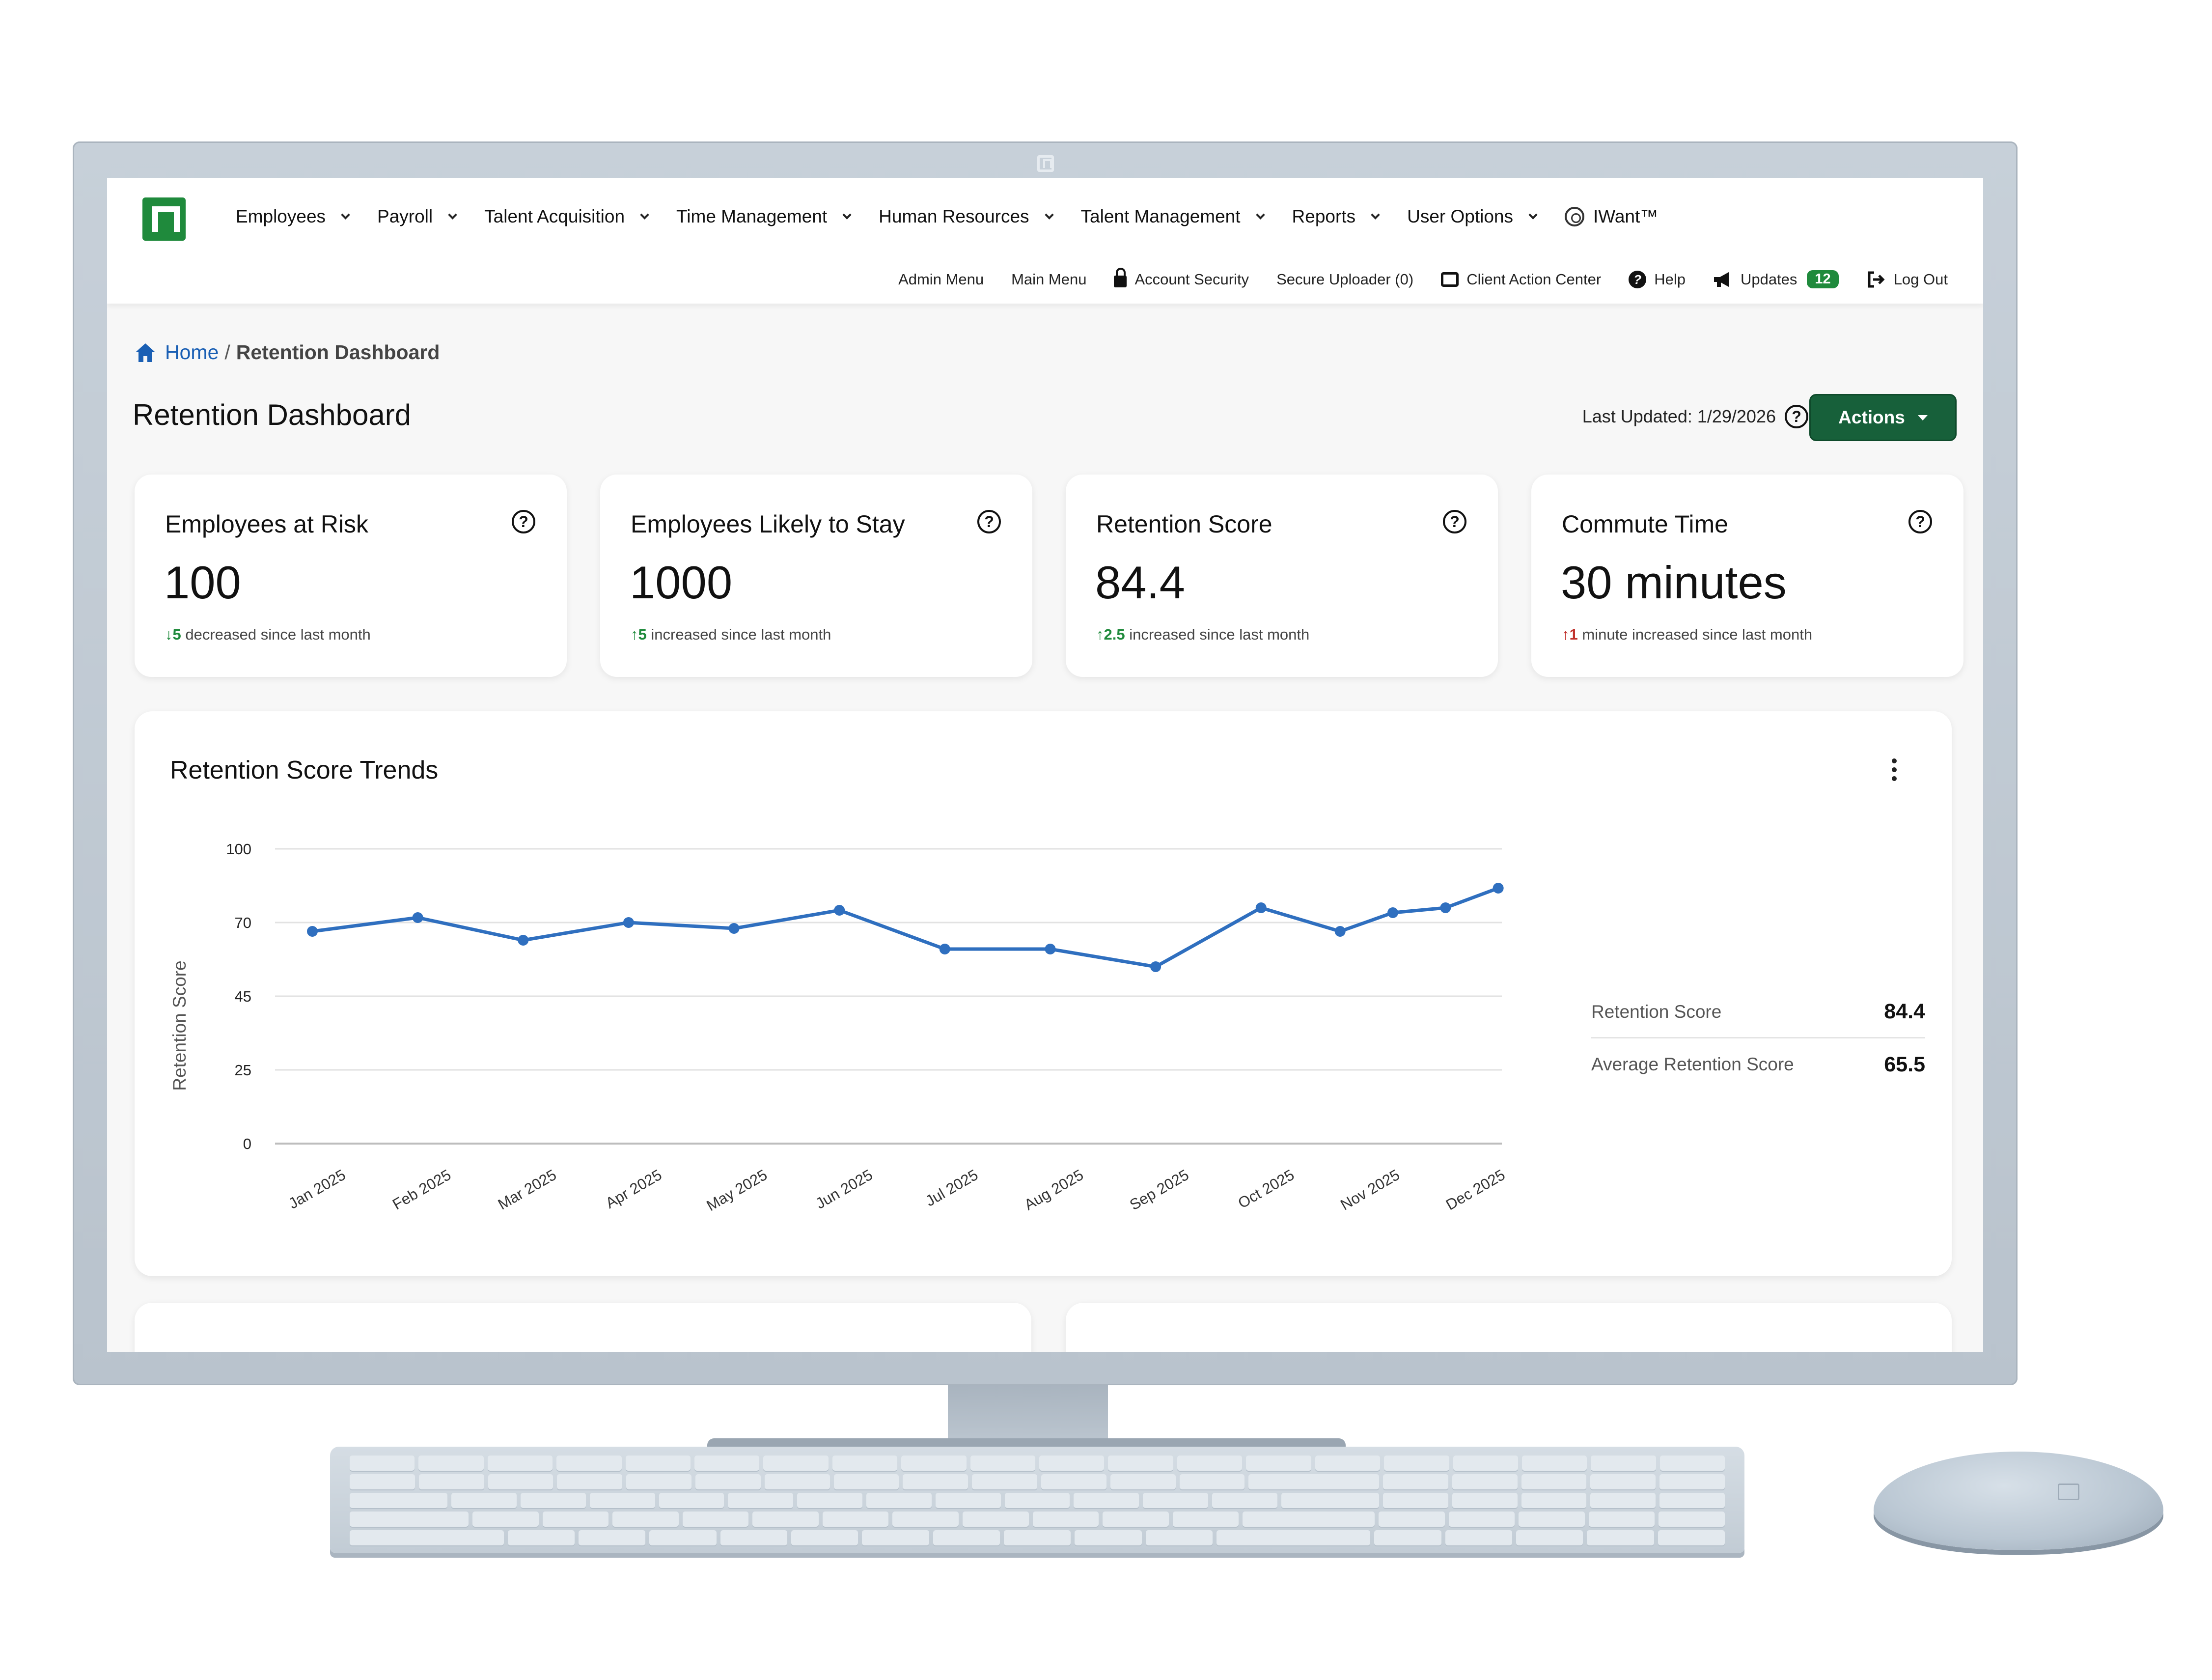  I want to click on x-tick-label: Aug 2025, so click(1054, 1190).